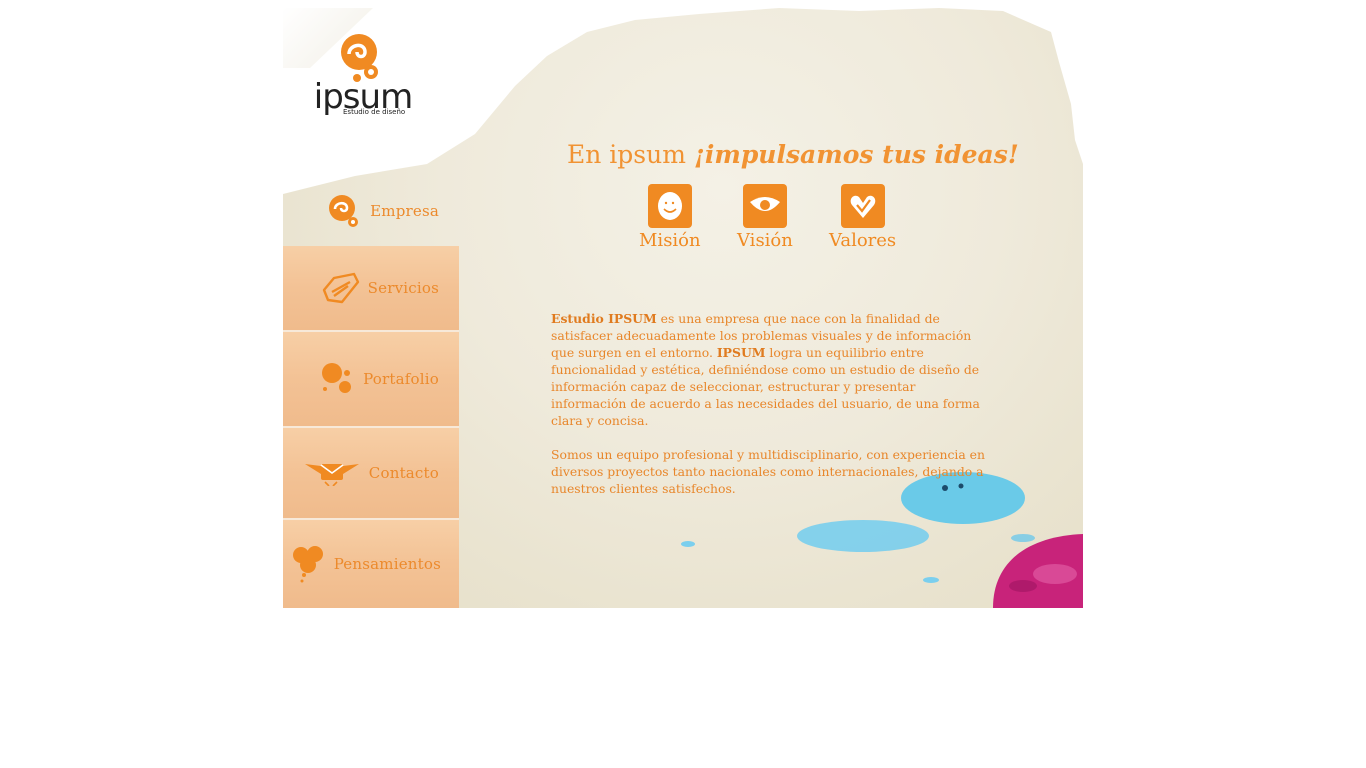  Describe the element at coordinates (337, 378) in the screenshot. I see `splatter-icon` at that location.